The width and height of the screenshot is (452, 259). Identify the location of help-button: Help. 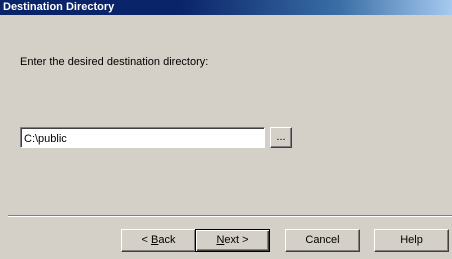
(411, 240).